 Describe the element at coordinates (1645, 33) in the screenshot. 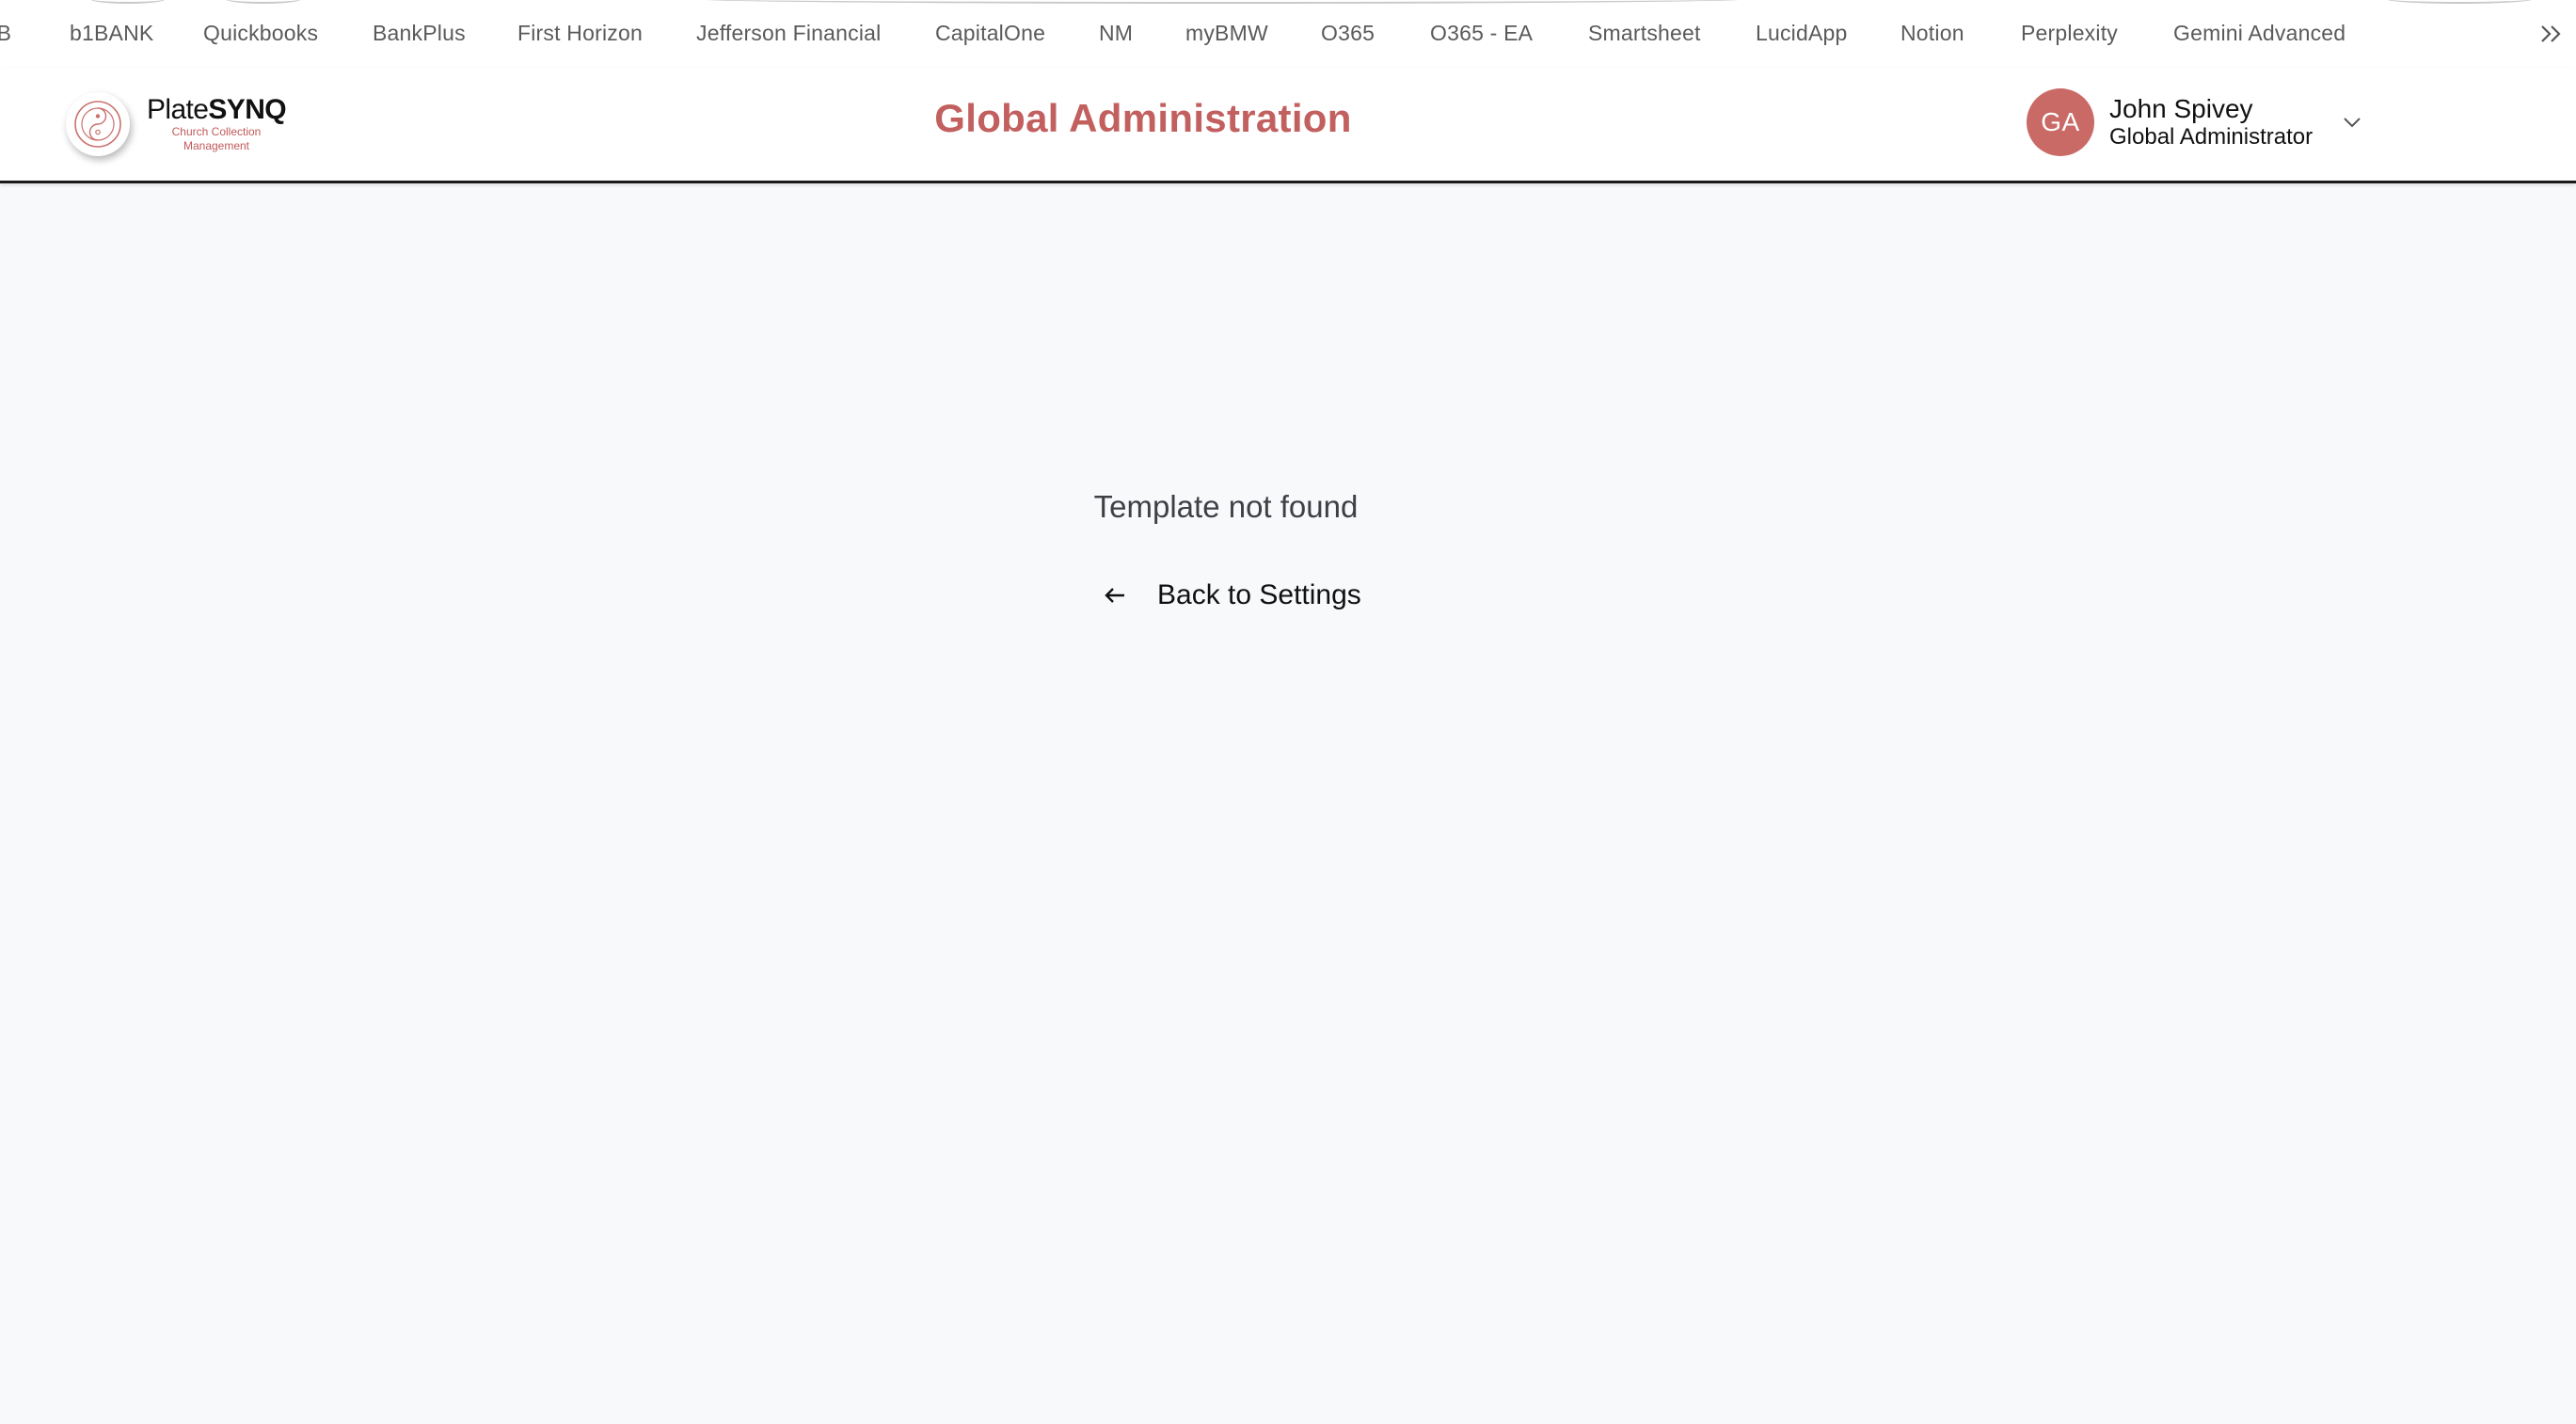

I see `bookmark-item-smartsheet: Smartsheet` at that location.